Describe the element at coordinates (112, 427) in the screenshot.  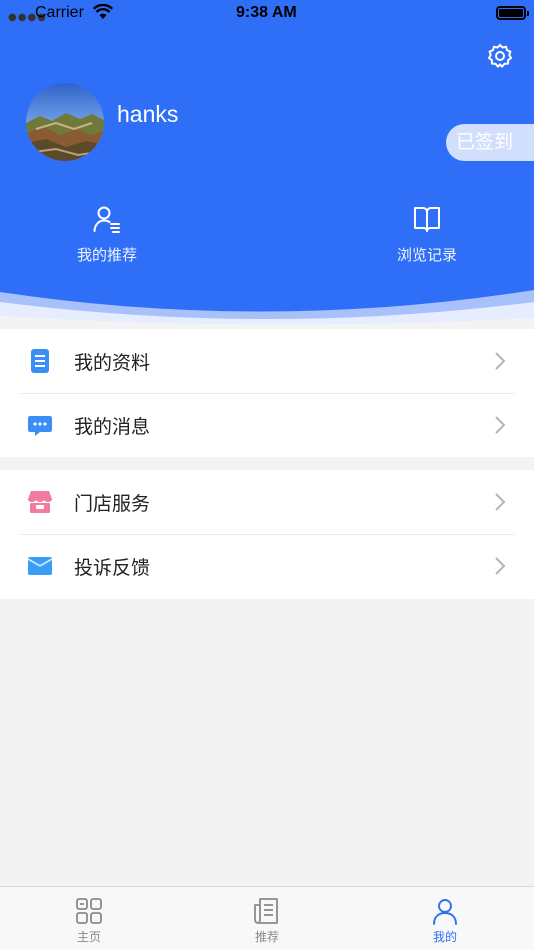
I see `menu-label: 我的消息` at that location.